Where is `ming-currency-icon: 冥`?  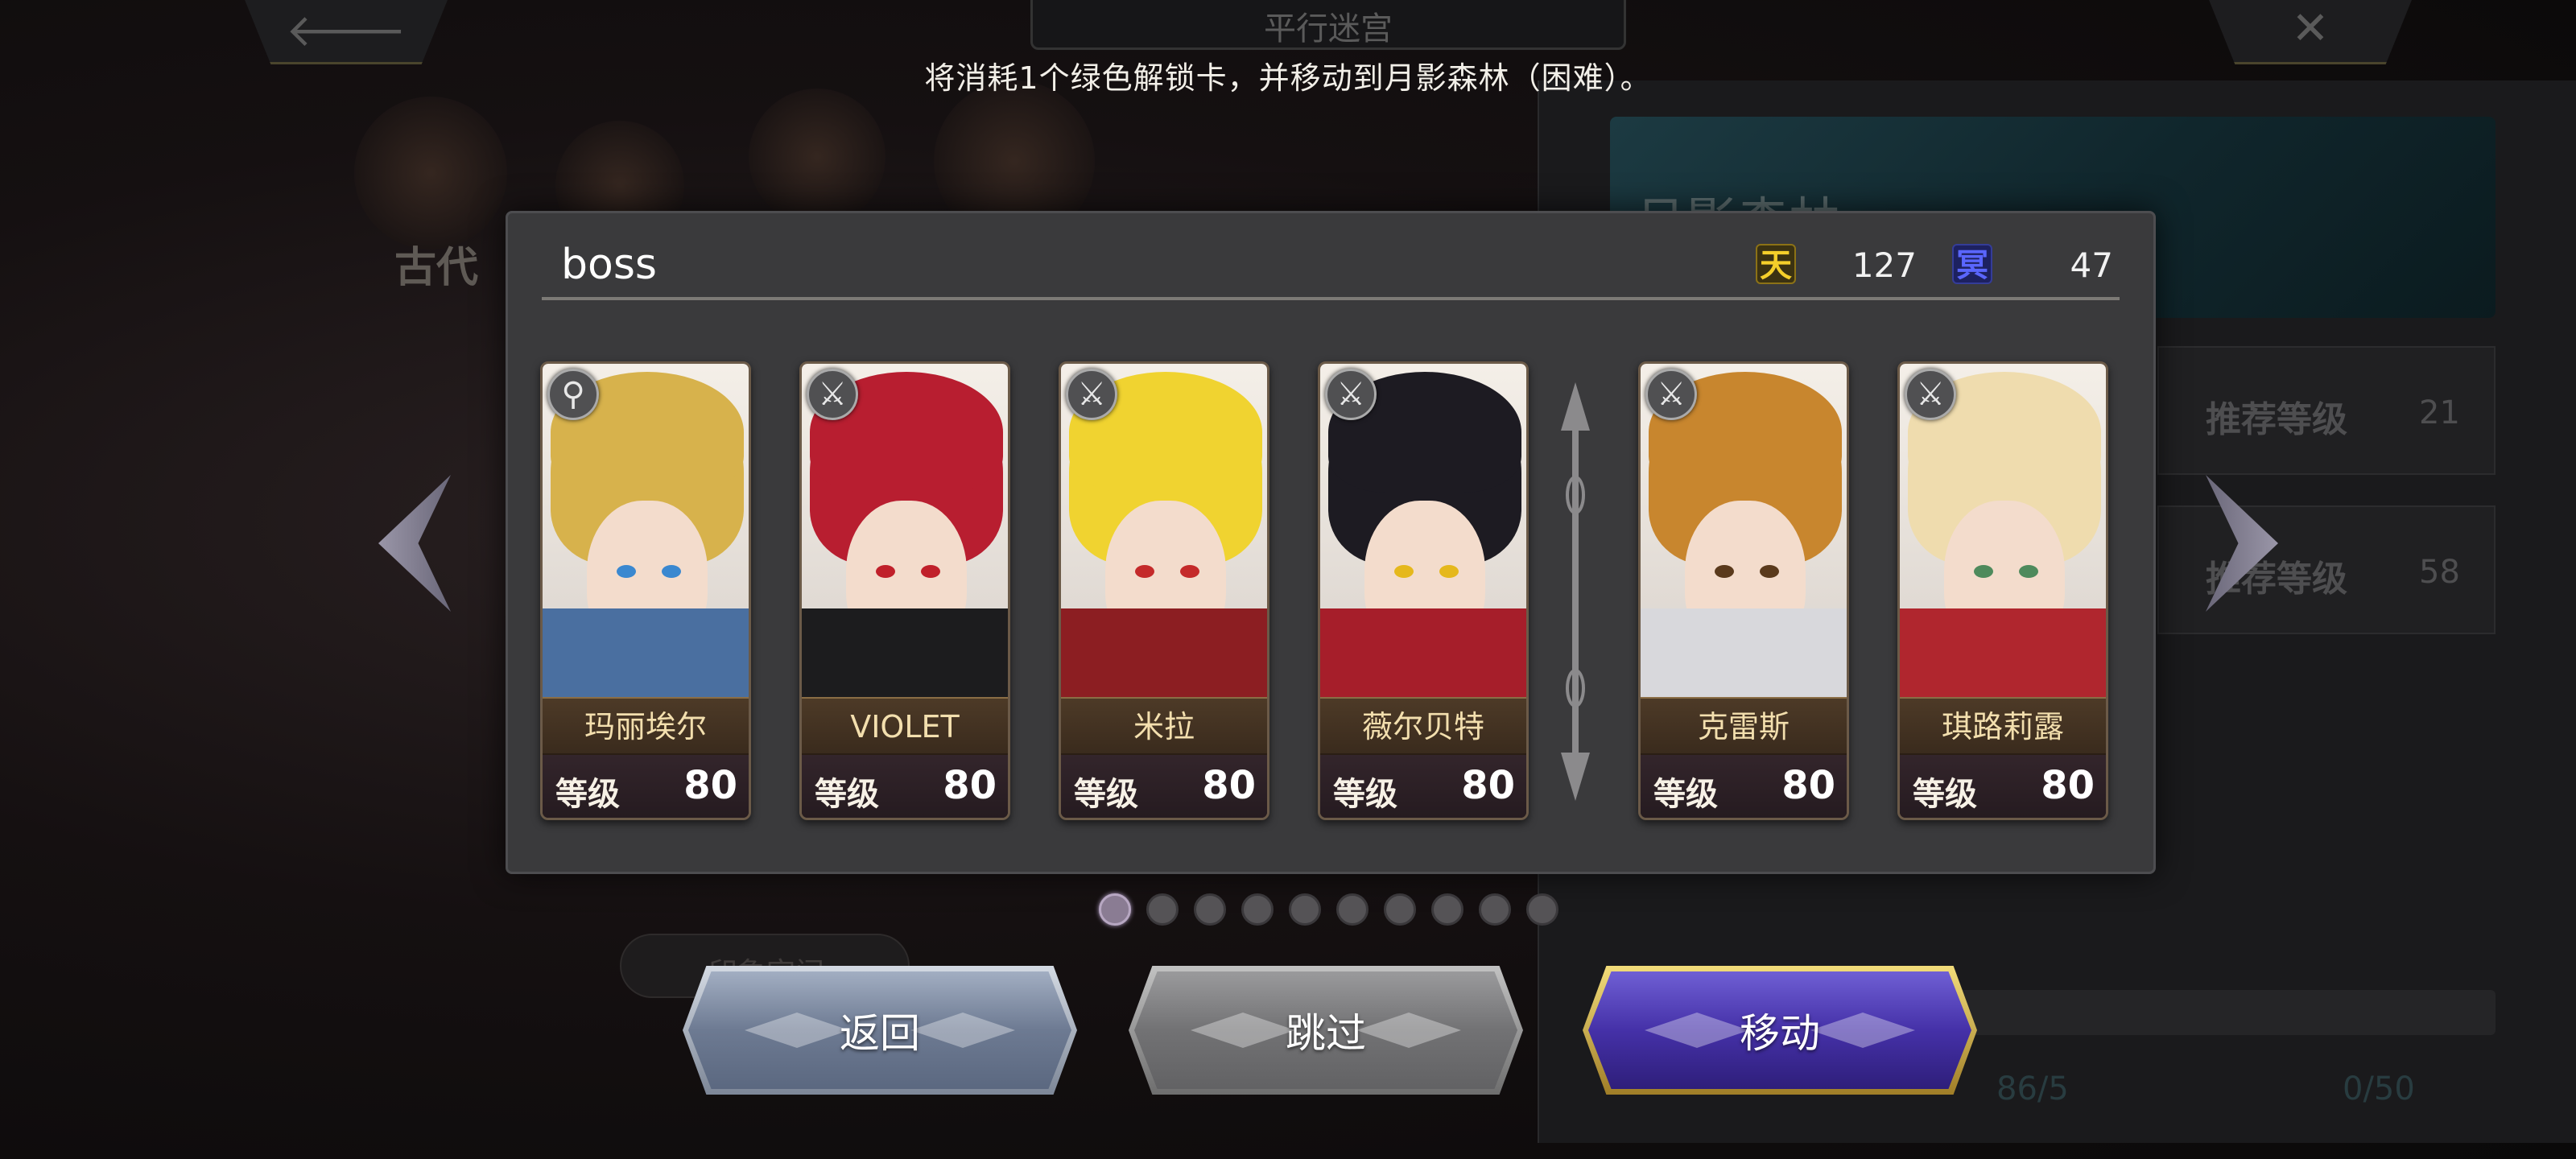 ming-currency-icon: 冥 is located at coordinates (1972, 264).